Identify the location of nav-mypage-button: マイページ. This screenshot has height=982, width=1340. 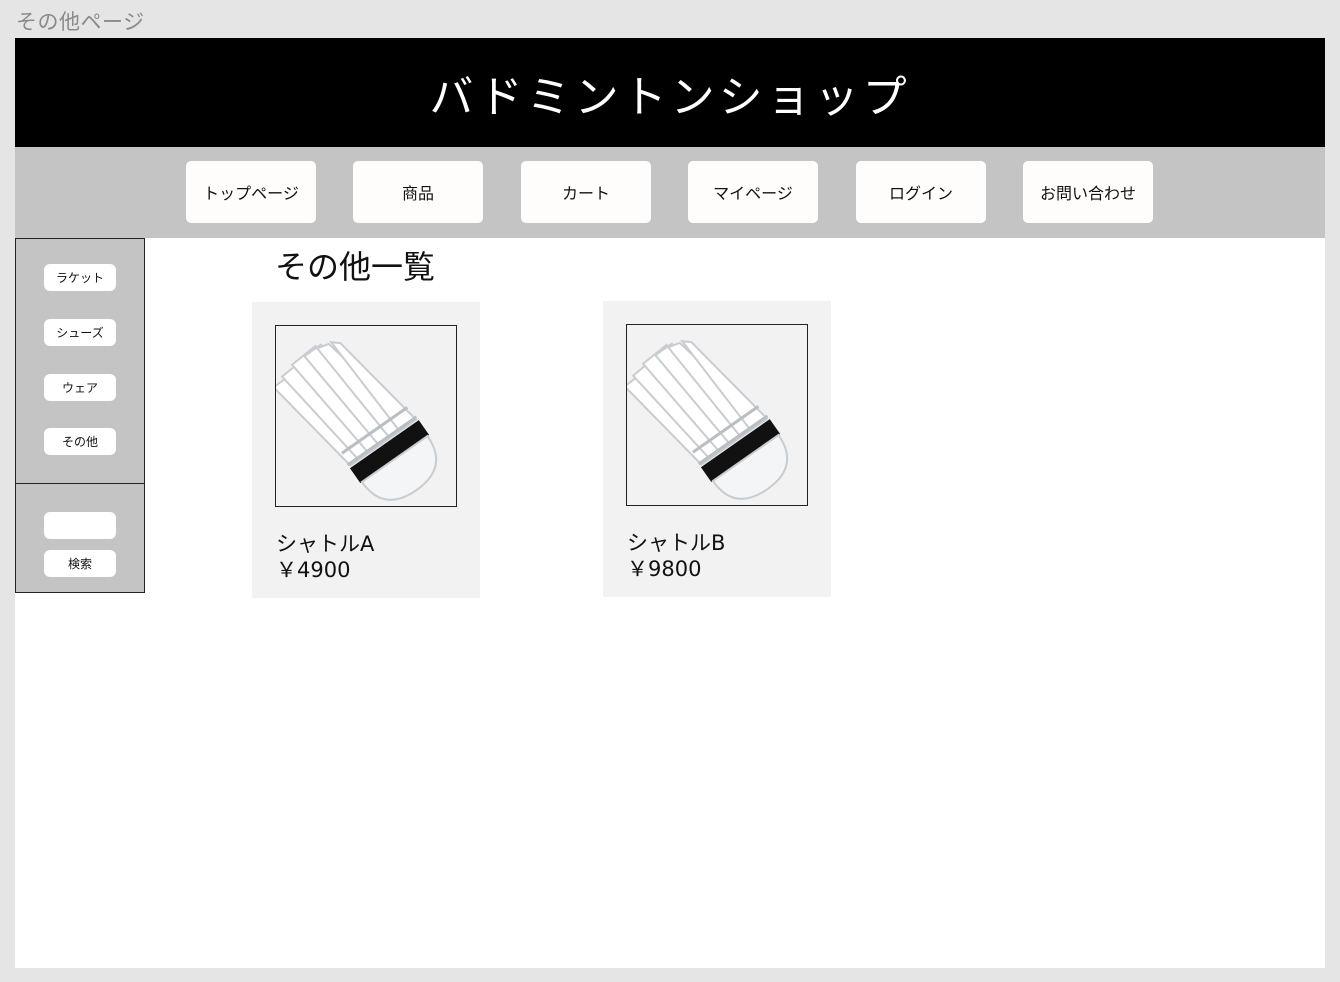
(753, 192).